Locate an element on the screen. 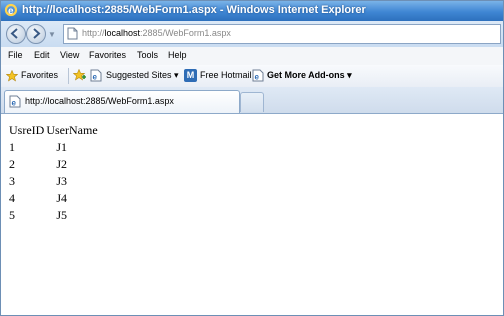 The image size is (504, 316). table-row: 3 J3 is located at coordinates (54, 182).